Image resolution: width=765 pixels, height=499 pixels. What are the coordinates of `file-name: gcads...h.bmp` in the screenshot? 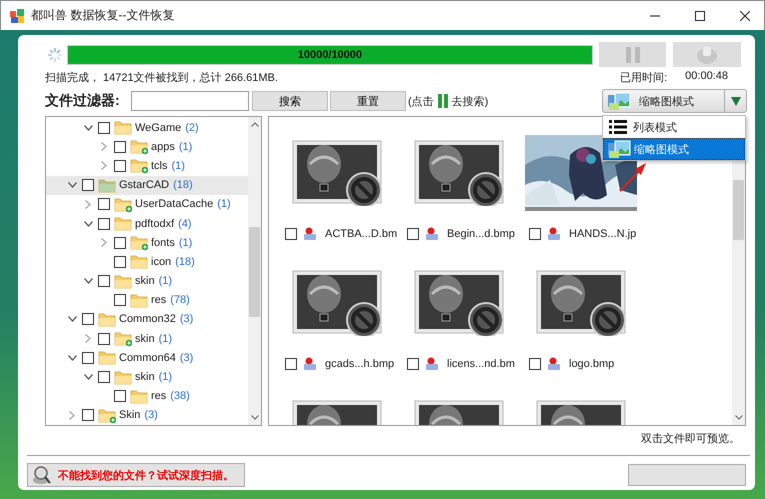 It's located at (359, 364).